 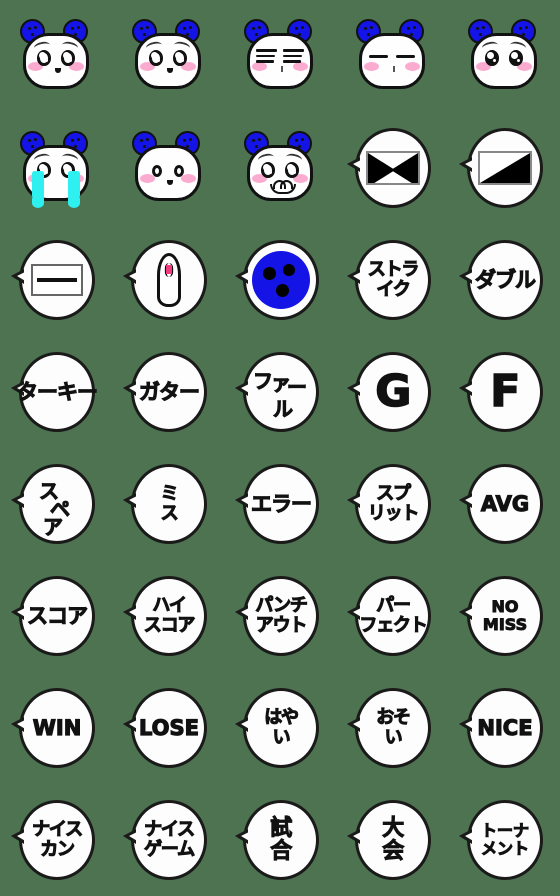 I want to click on panda-crying-tears, so click(x=56, y=168).